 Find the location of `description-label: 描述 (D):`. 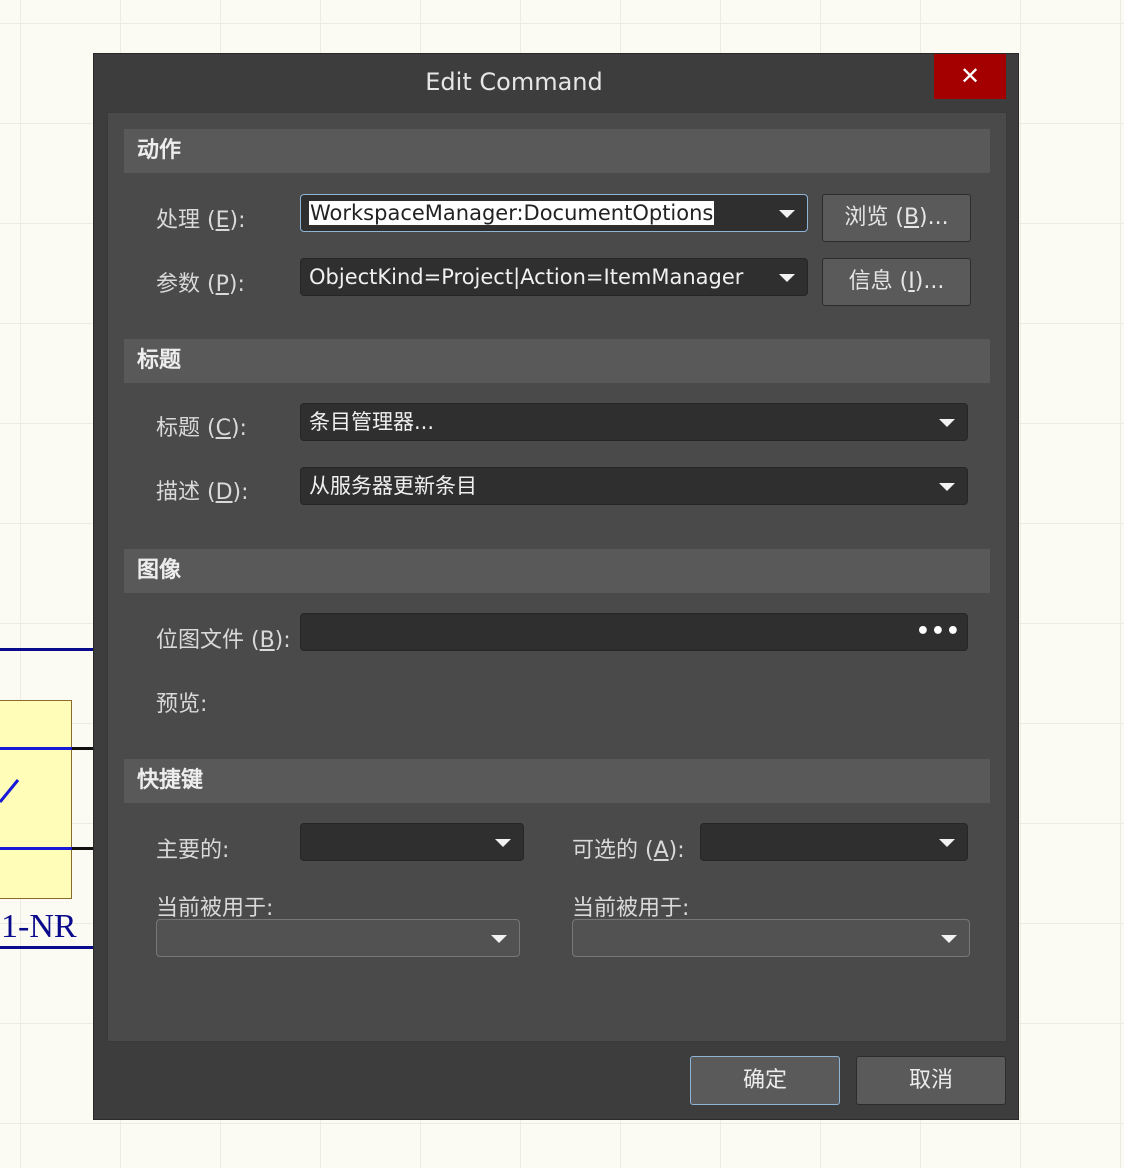

description-label: 描述 (D): is located at coordinates (202, 492).